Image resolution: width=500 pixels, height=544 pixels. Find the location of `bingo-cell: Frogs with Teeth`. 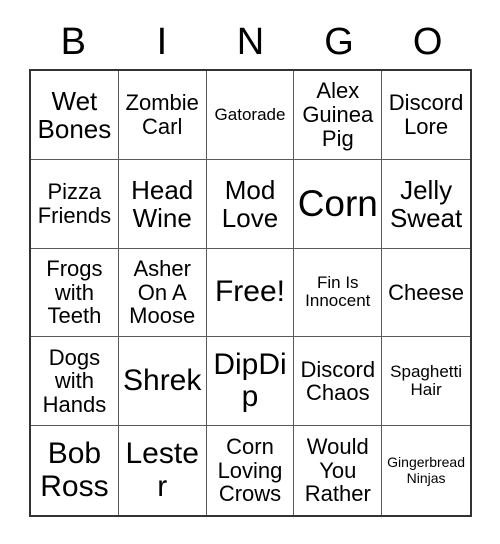

bingo-cell: Frogs with Teeth is located at coordinates (75, 293).